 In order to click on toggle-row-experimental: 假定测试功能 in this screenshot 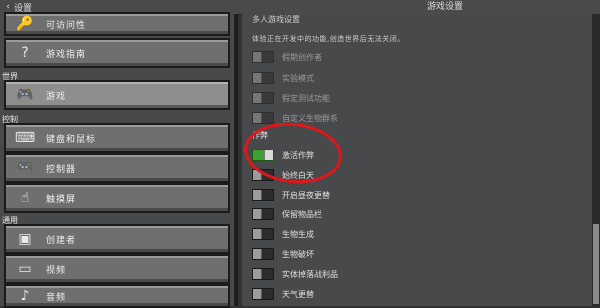, I will do `click(291, 98)`.